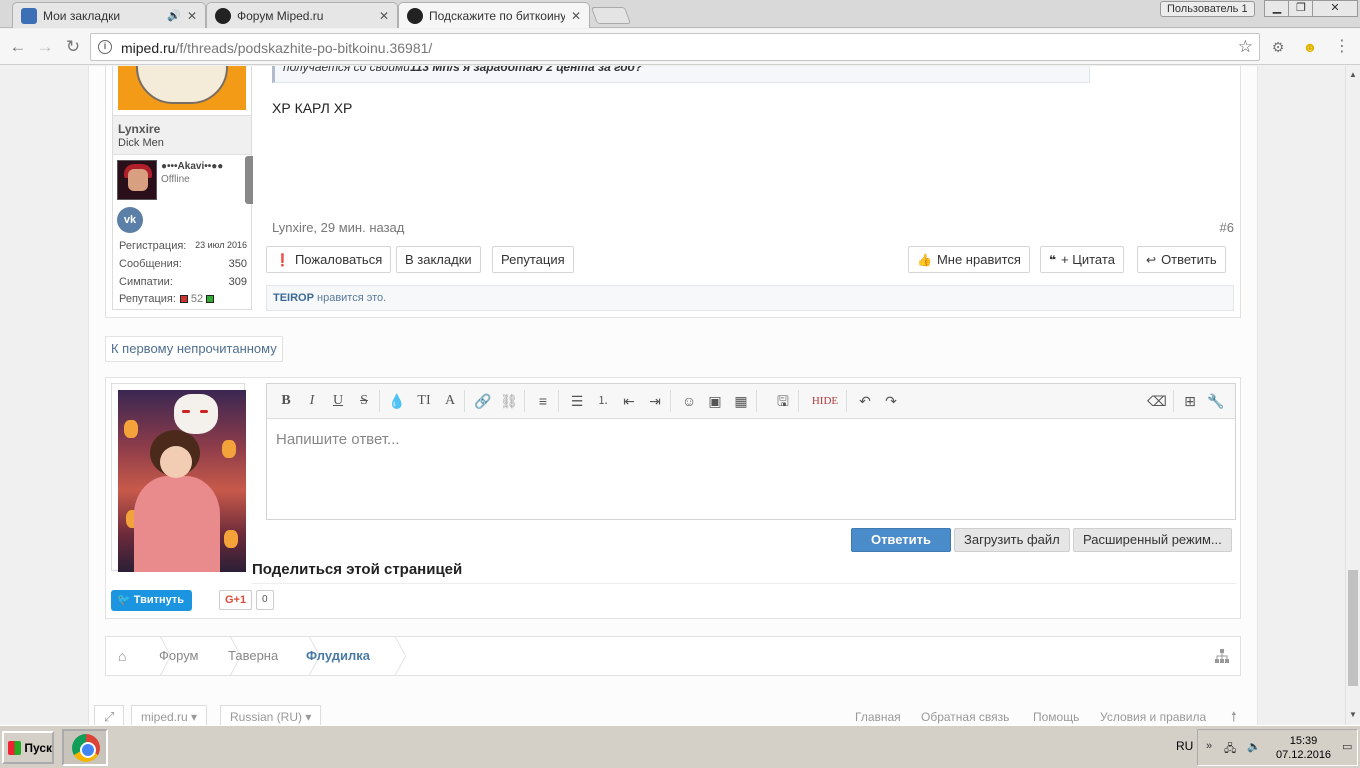 The height and width of the screenshot is (768, 1360). What do you see at coordinates (137, 180) in the screenshot?
I see `clan-avatar` at bounding box center [137, 180].